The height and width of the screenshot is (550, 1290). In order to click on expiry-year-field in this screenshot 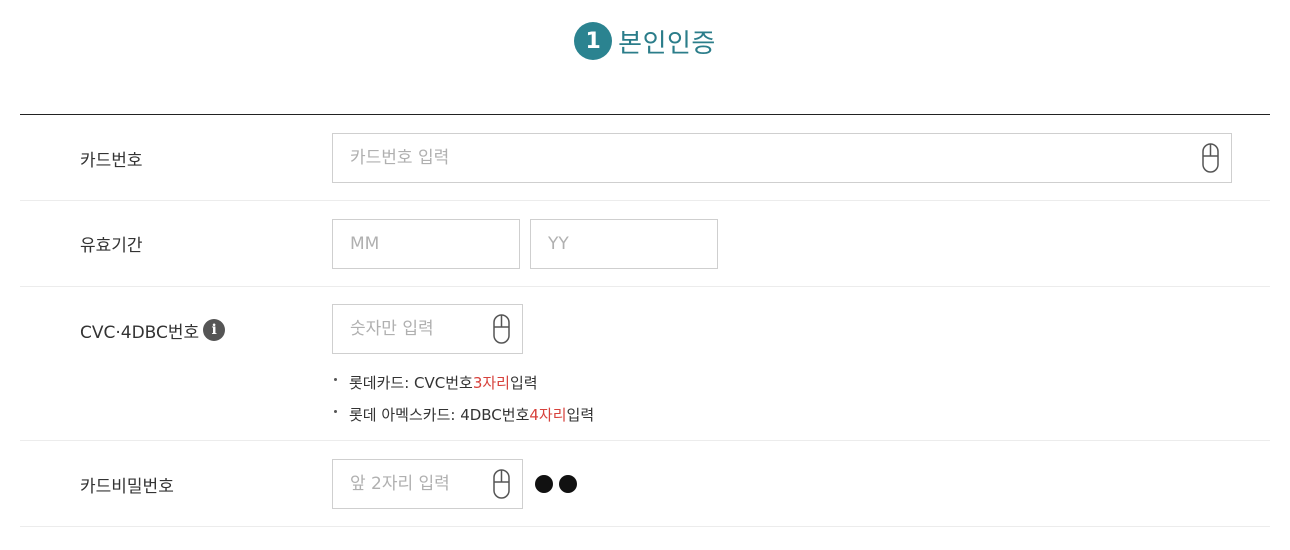, I will do `click(624, 244)`.